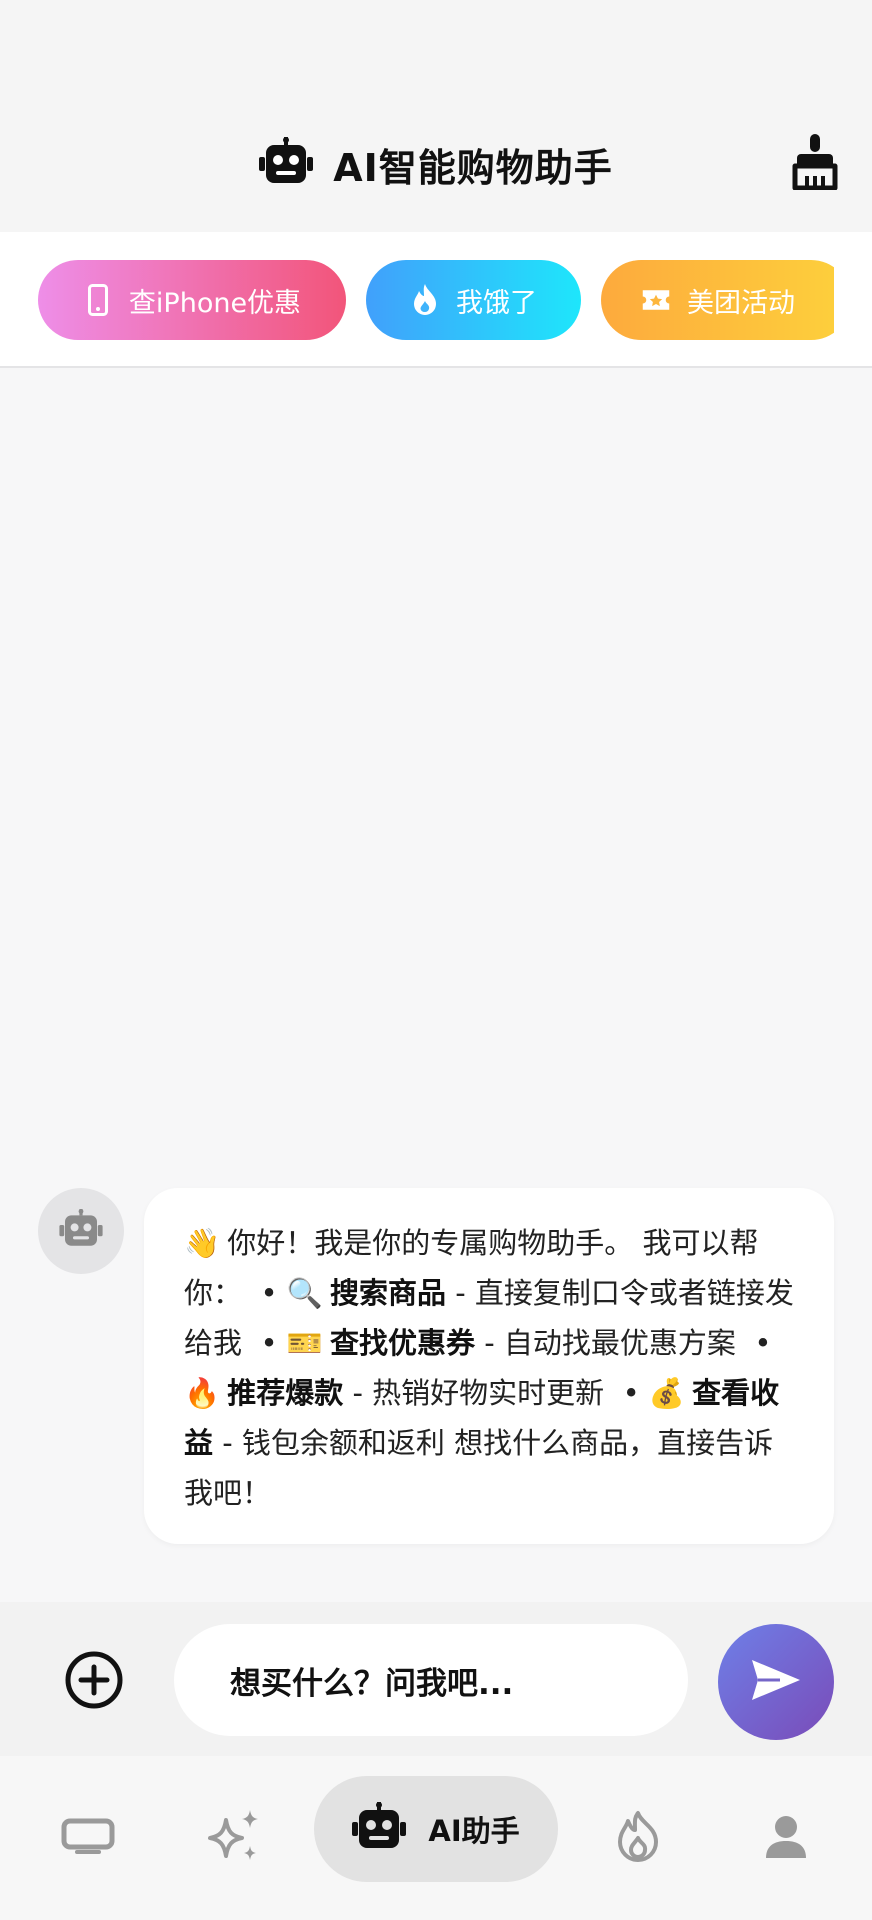  What do you see at coordinates (202, 1393) in the screenshot?
I see `fire-emoji: 🔥` at bounding box center [202, 1393].